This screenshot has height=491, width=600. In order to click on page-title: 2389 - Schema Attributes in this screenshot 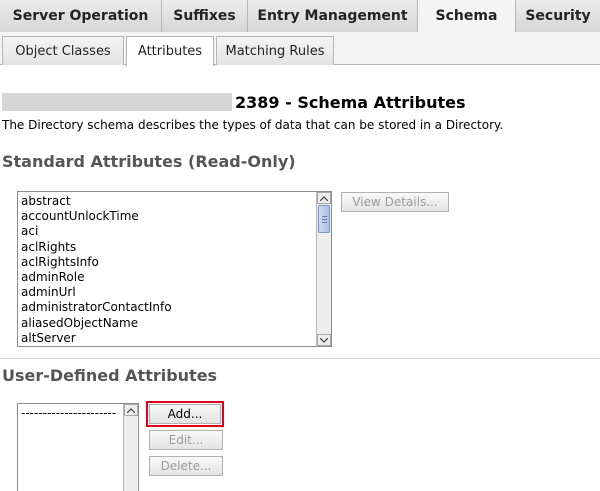, I will do `click(350, 102)`.